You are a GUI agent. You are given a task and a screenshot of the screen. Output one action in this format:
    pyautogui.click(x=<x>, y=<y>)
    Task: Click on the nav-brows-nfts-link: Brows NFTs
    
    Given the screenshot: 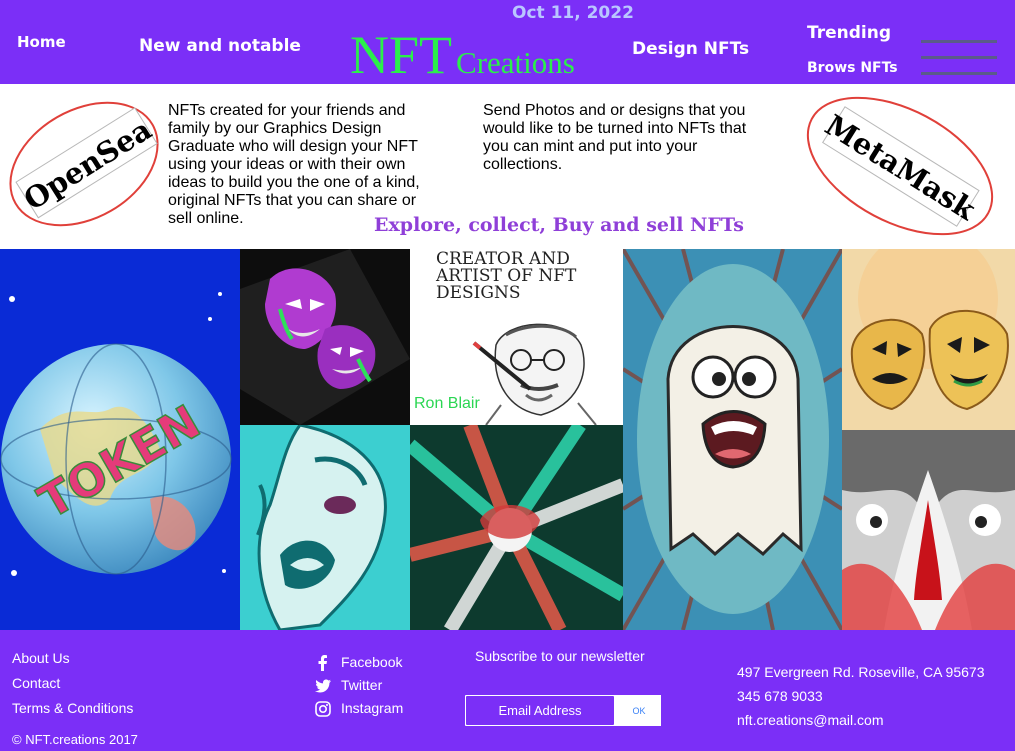 What is the action you would take?
    pyautogui.click(x=852, y=68)
    